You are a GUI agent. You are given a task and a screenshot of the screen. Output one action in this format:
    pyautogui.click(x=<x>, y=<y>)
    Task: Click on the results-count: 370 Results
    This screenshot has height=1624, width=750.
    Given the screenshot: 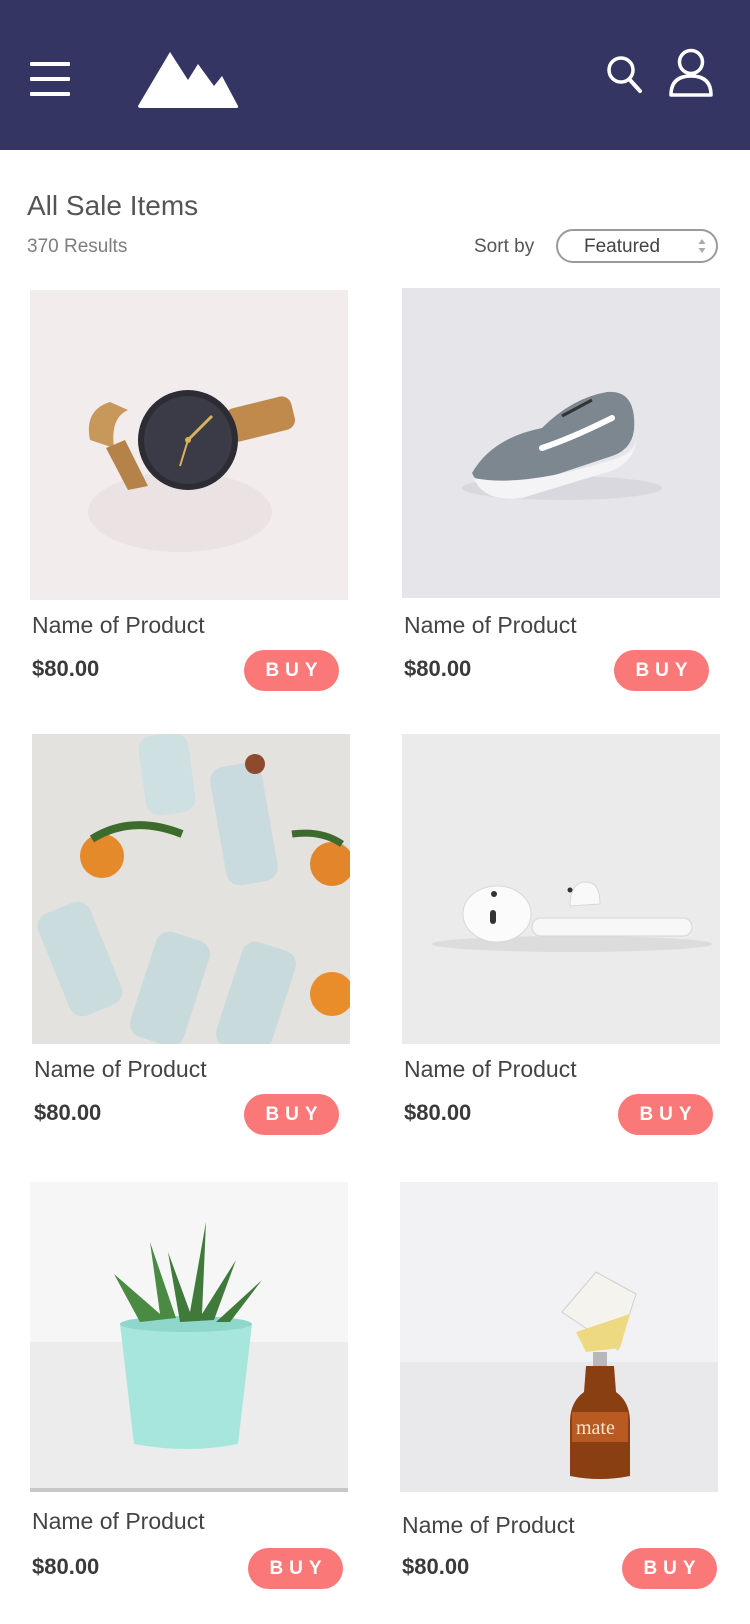 What is the action you would take?
    pyautogui.click(x=77, y=246)
    